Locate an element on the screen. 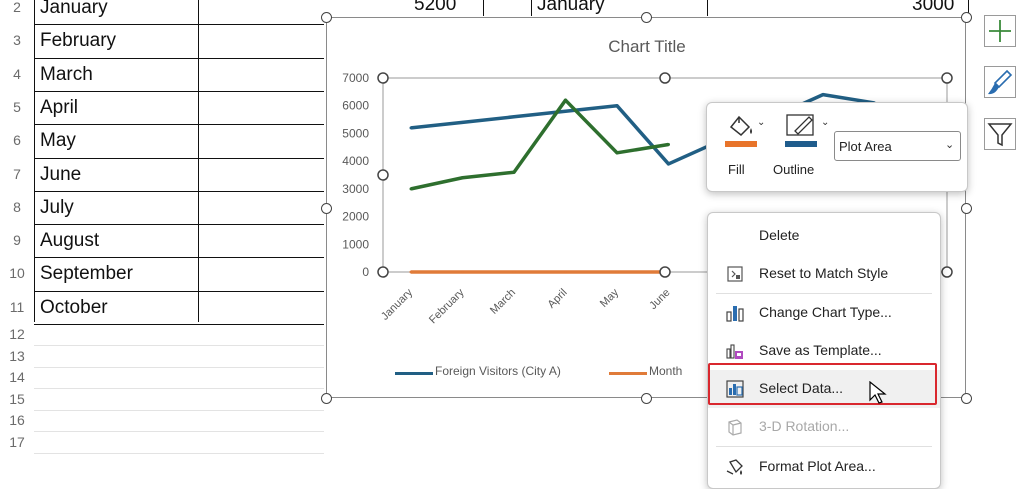 The width and height of the screenshot is (1024, 489). legend-label-month: Month is located at coordinates (666, 371).